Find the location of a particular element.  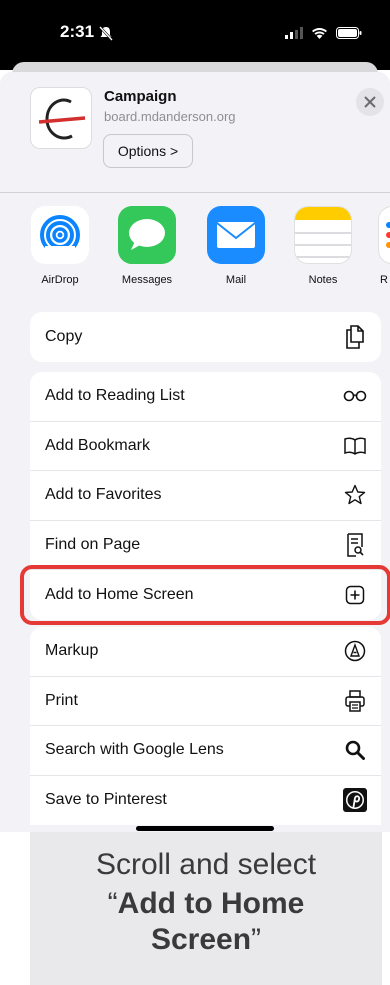

share-apps-row: AirDrop Messages Mail Notes R is located at coordinates (195, 247).